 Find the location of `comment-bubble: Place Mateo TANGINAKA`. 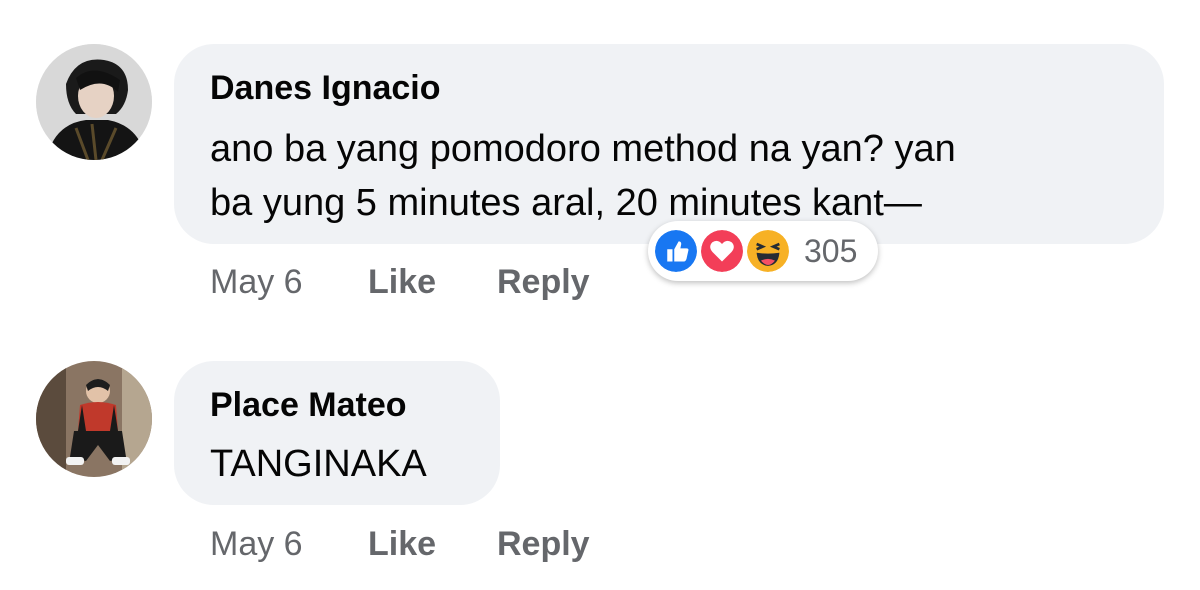

comment-bubble: Place Mateo TANGINAKA is located at coordinates (337, 433).